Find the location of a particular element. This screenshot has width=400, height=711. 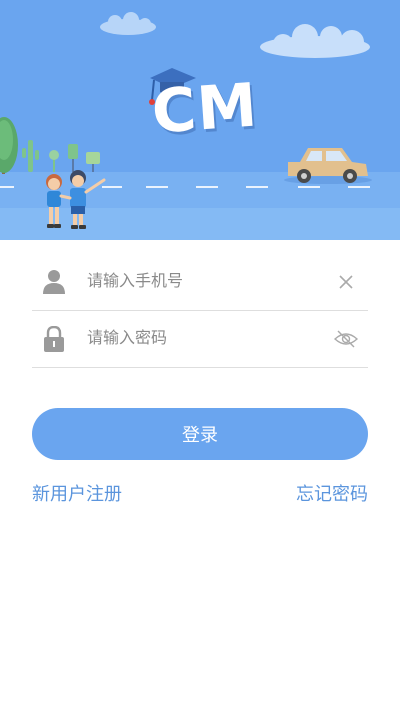

password-field is located at coordinates (200, 339).